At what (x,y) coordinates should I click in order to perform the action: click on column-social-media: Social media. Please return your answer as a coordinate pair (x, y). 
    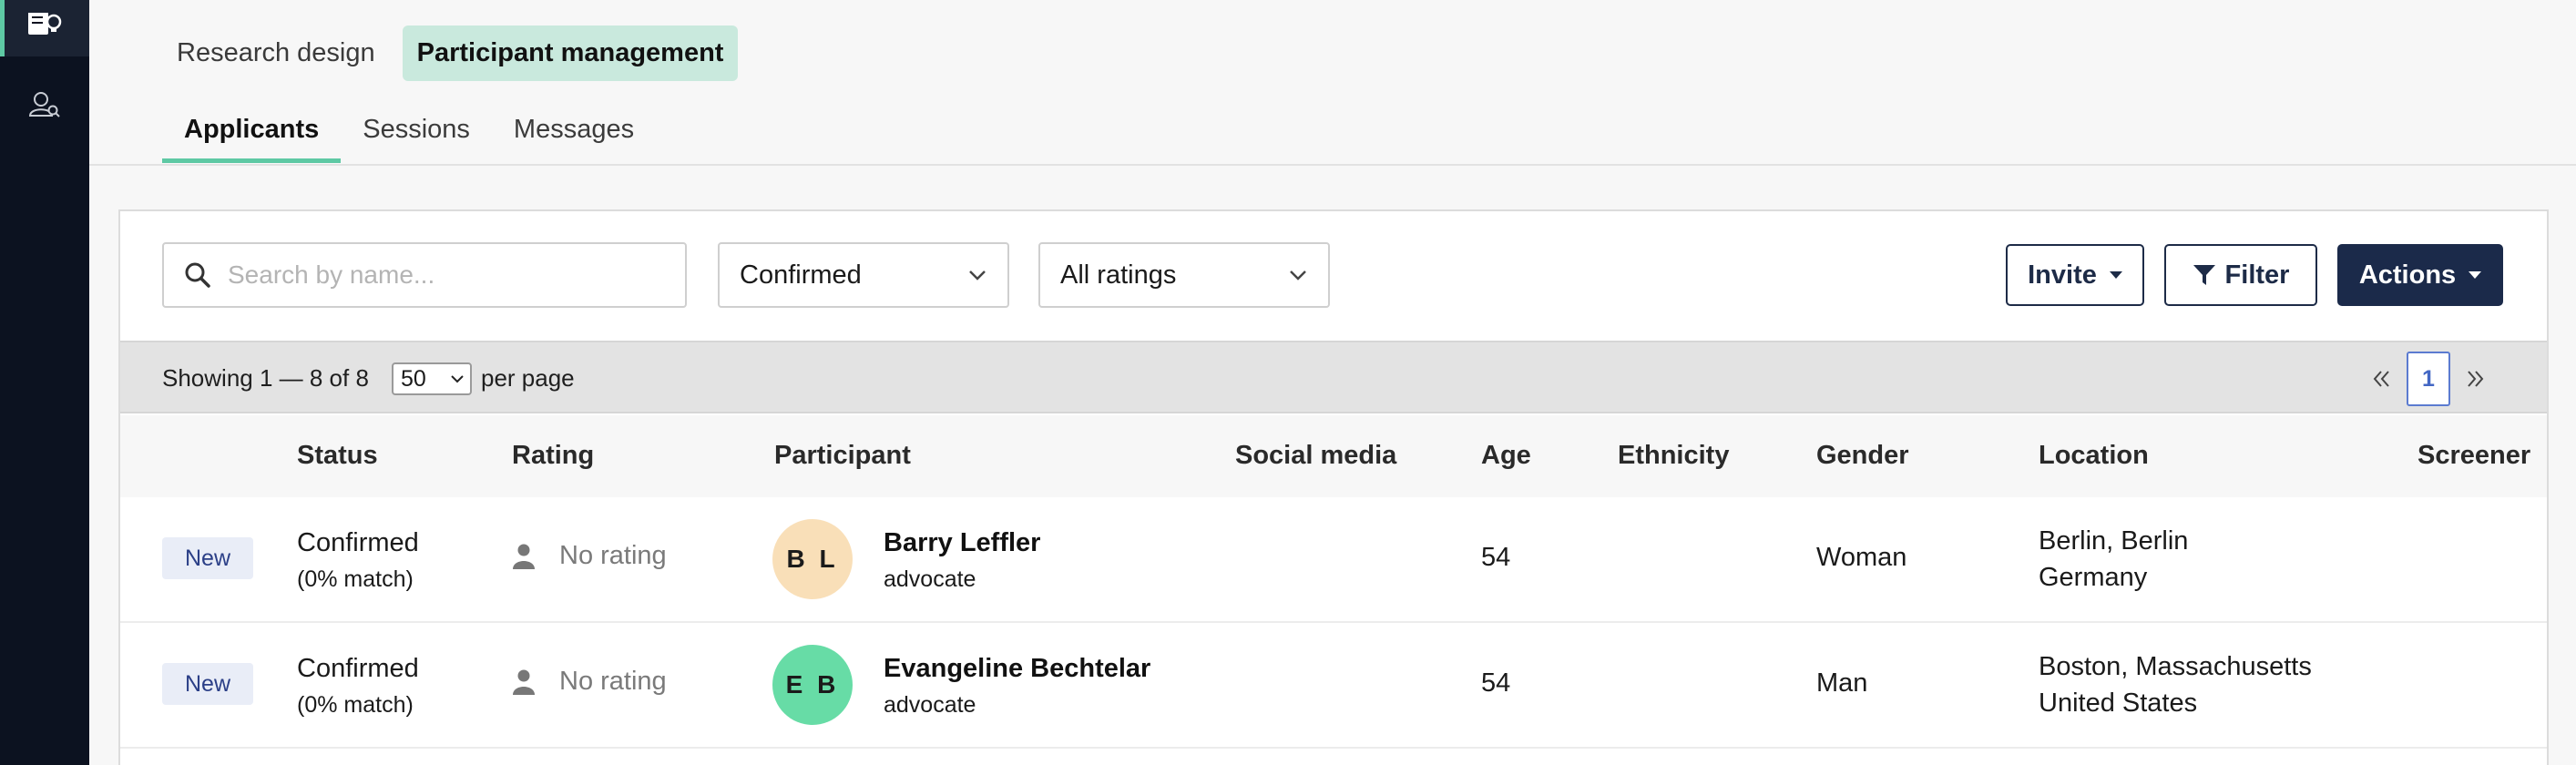
    Looking at the image, I should click on (1315, 456).